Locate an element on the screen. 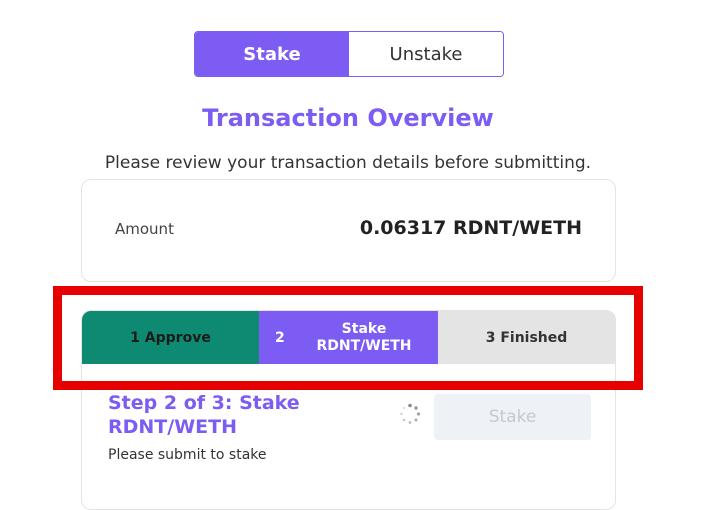 This screenshot has height=510, width=720. current-step-description: Please submit to stake is located at coordinates (187, 455).